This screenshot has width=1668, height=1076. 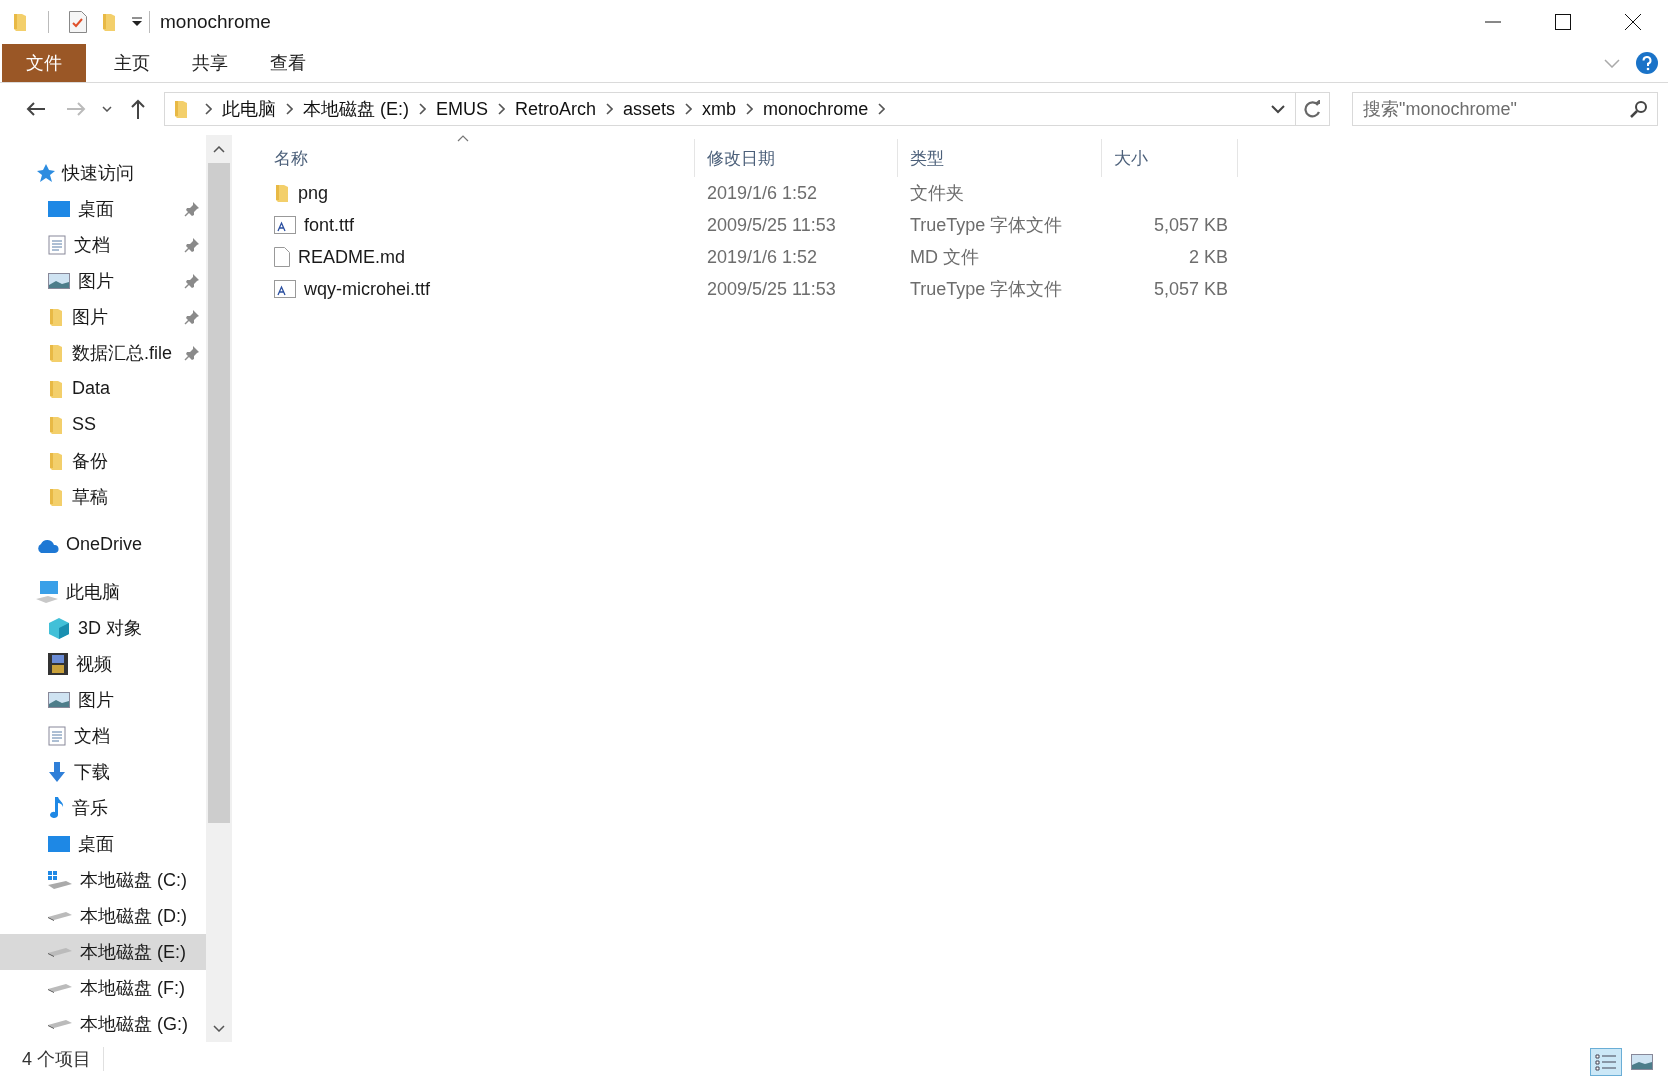 What do you see at coordinates (356, 109) in the screenshot?
I see `breadcrumb: 本地磁盘 (E:)` at bounding box center [356, 109].